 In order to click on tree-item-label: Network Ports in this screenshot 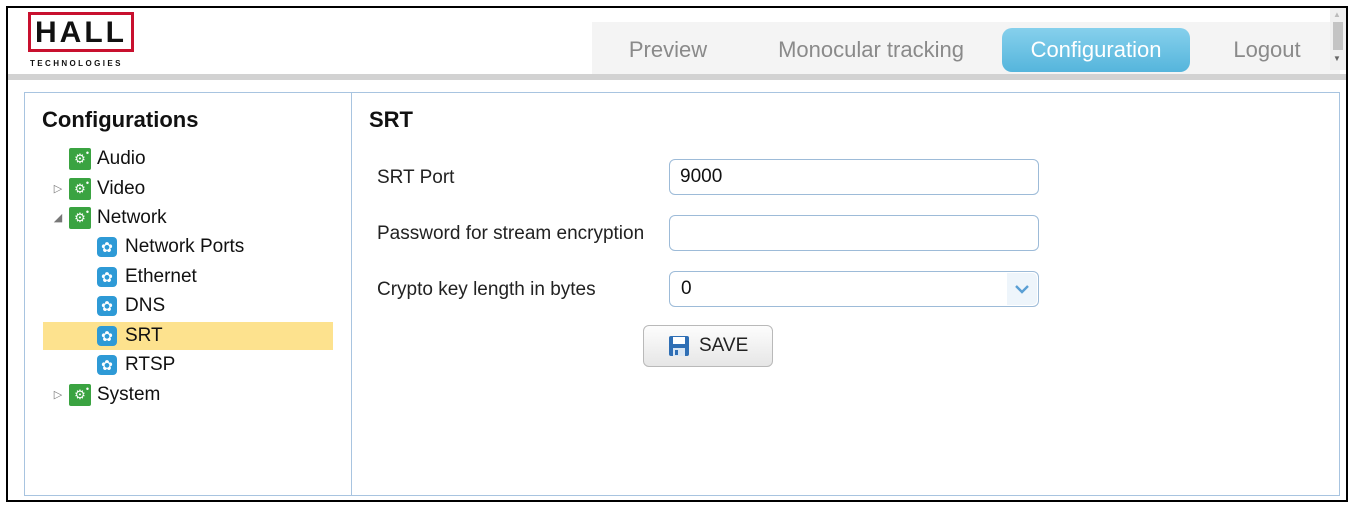, I will do `click(185, 246)`.